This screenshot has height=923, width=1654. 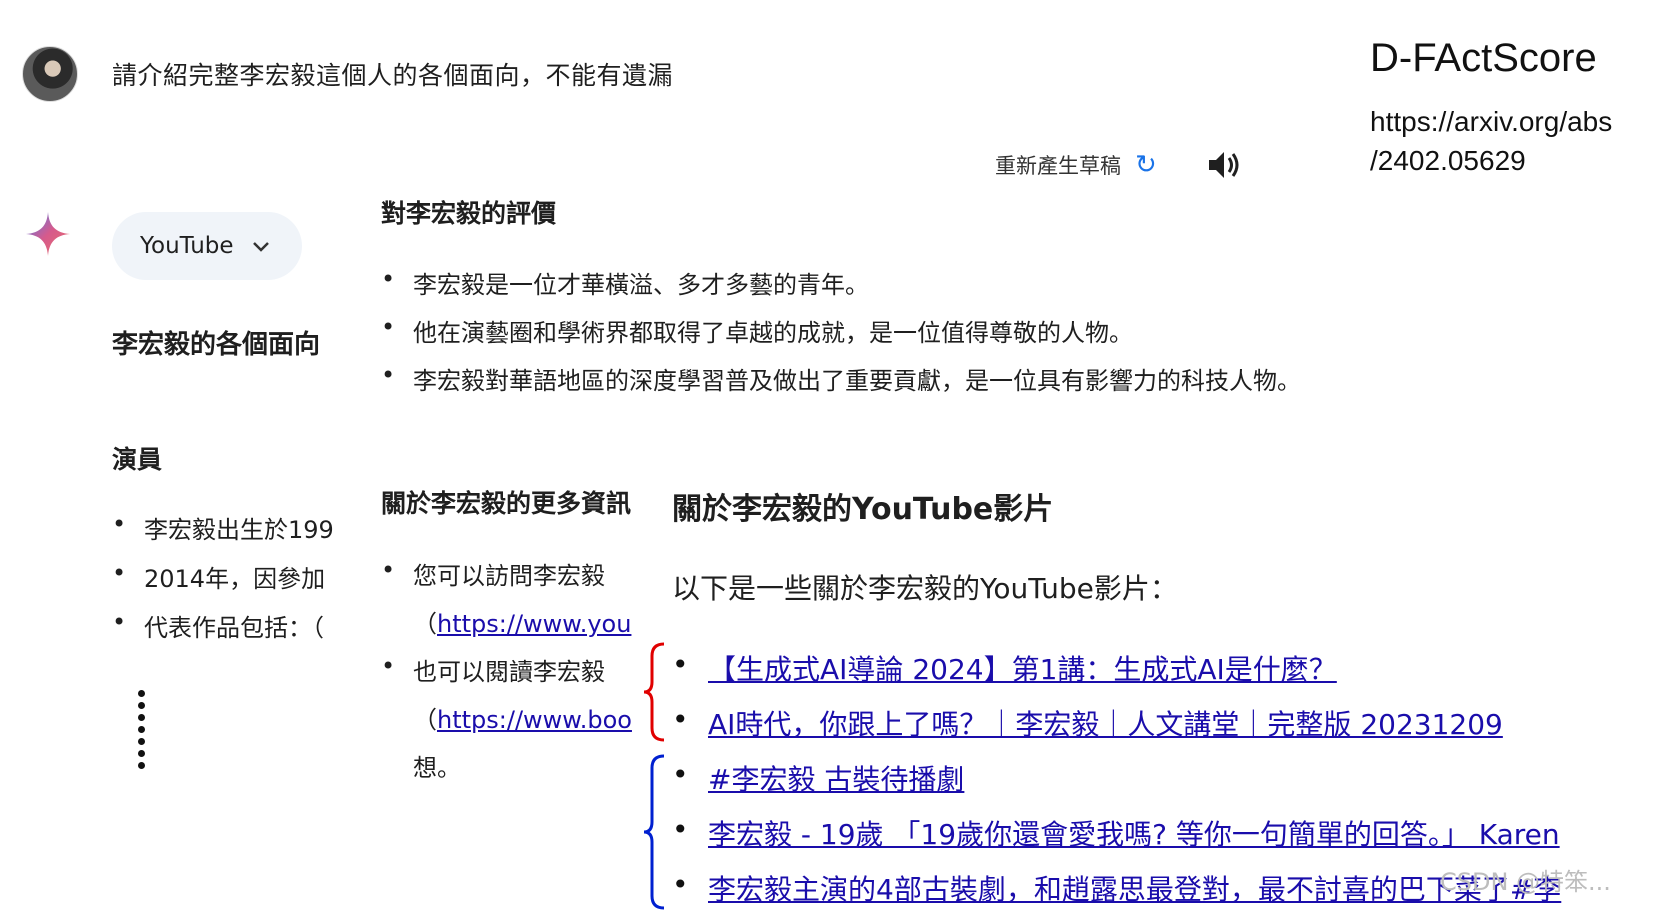 I want to click on list-item-link-row: （https://www.boo, so click(x=522, y=720).